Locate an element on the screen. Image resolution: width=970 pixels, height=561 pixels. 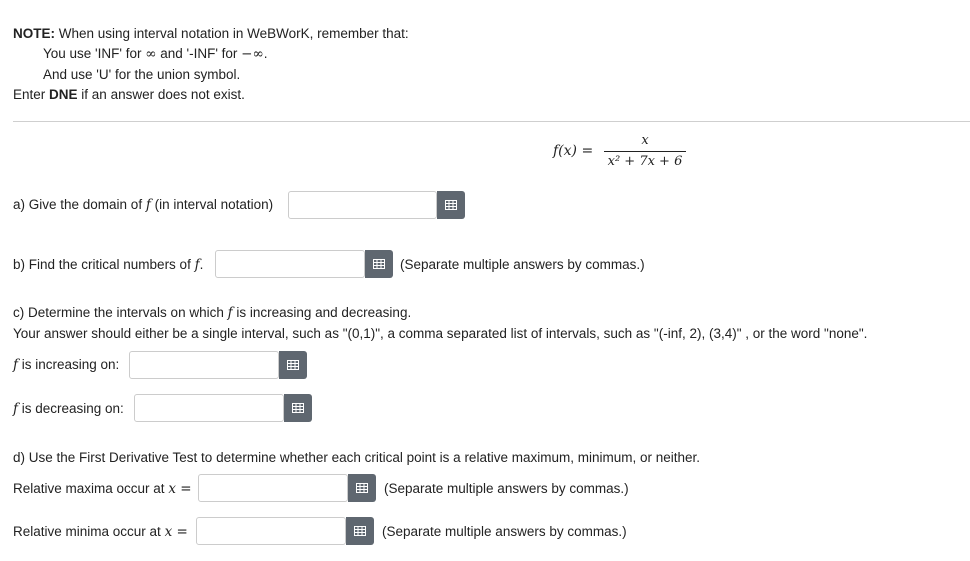
decreasing-input is located at coordinates (209, 408).